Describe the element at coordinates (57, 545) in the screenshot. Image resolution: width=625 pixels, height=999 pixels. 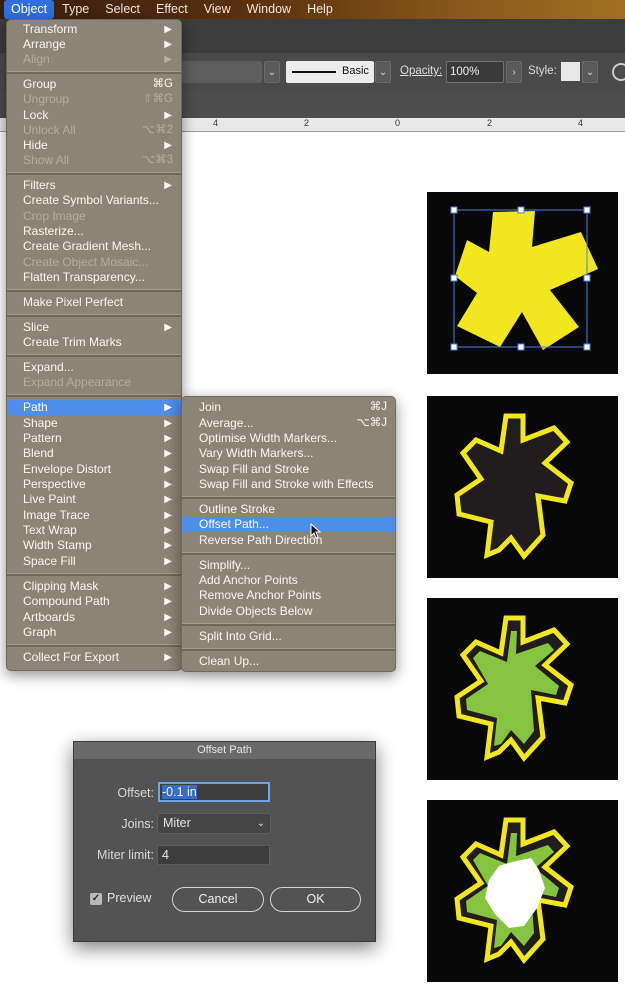
I see `menu-item-label: Width Stamp` at that location.